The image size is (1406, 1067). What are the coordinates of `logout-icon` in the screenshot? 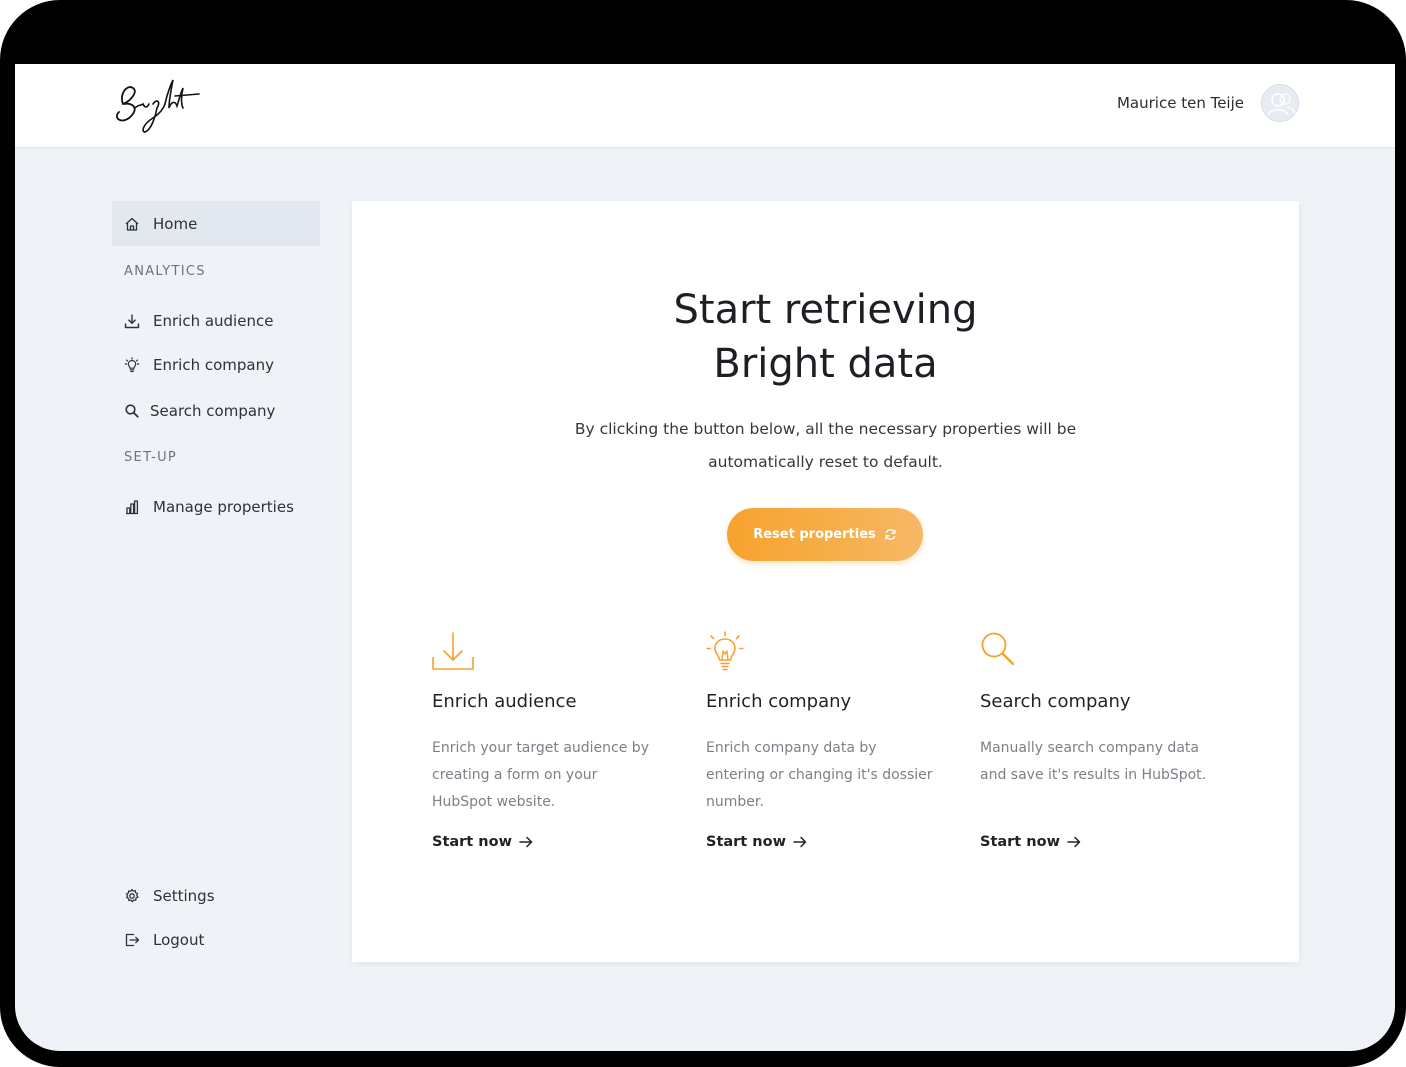 It's located at (132, 939).